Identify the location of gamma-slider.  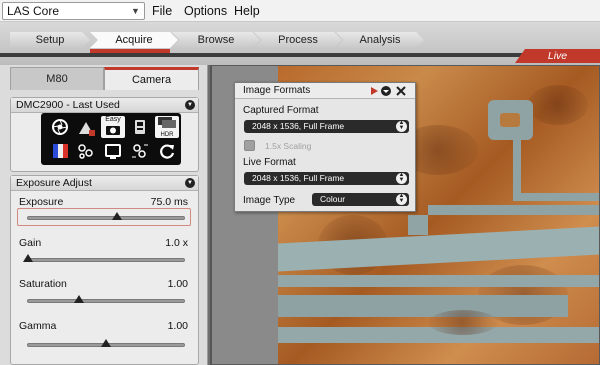
(106, 343).